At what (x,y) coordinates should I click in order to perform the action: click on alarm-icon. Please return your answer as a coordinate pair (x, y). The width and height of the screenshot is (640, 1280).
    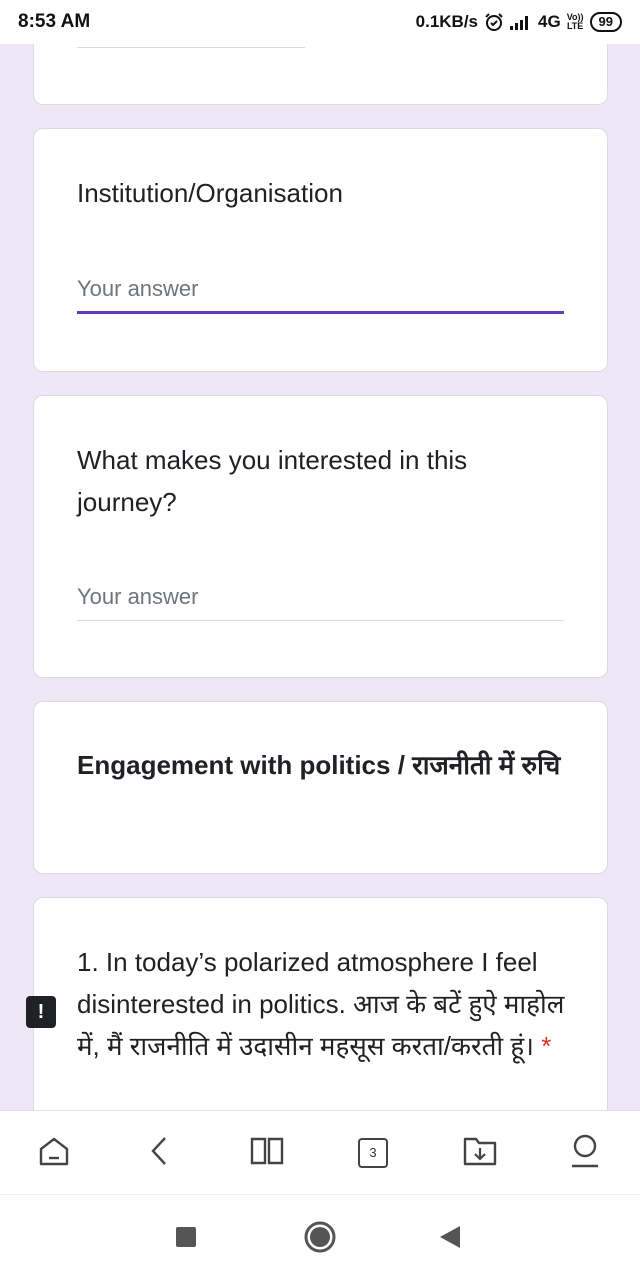
    Looking at the image, I should click on (494, 22).